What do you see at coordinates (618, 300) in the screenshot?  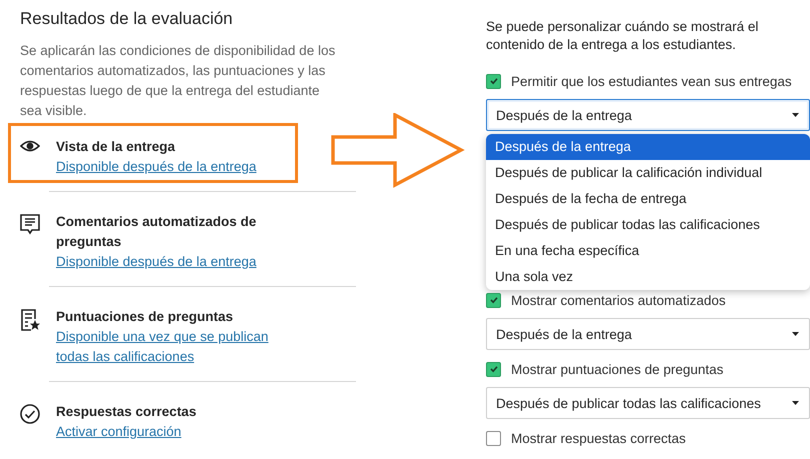 I see `checkbox-label: Mostrar comentarios automatizados` at bounding box center [618, 300].